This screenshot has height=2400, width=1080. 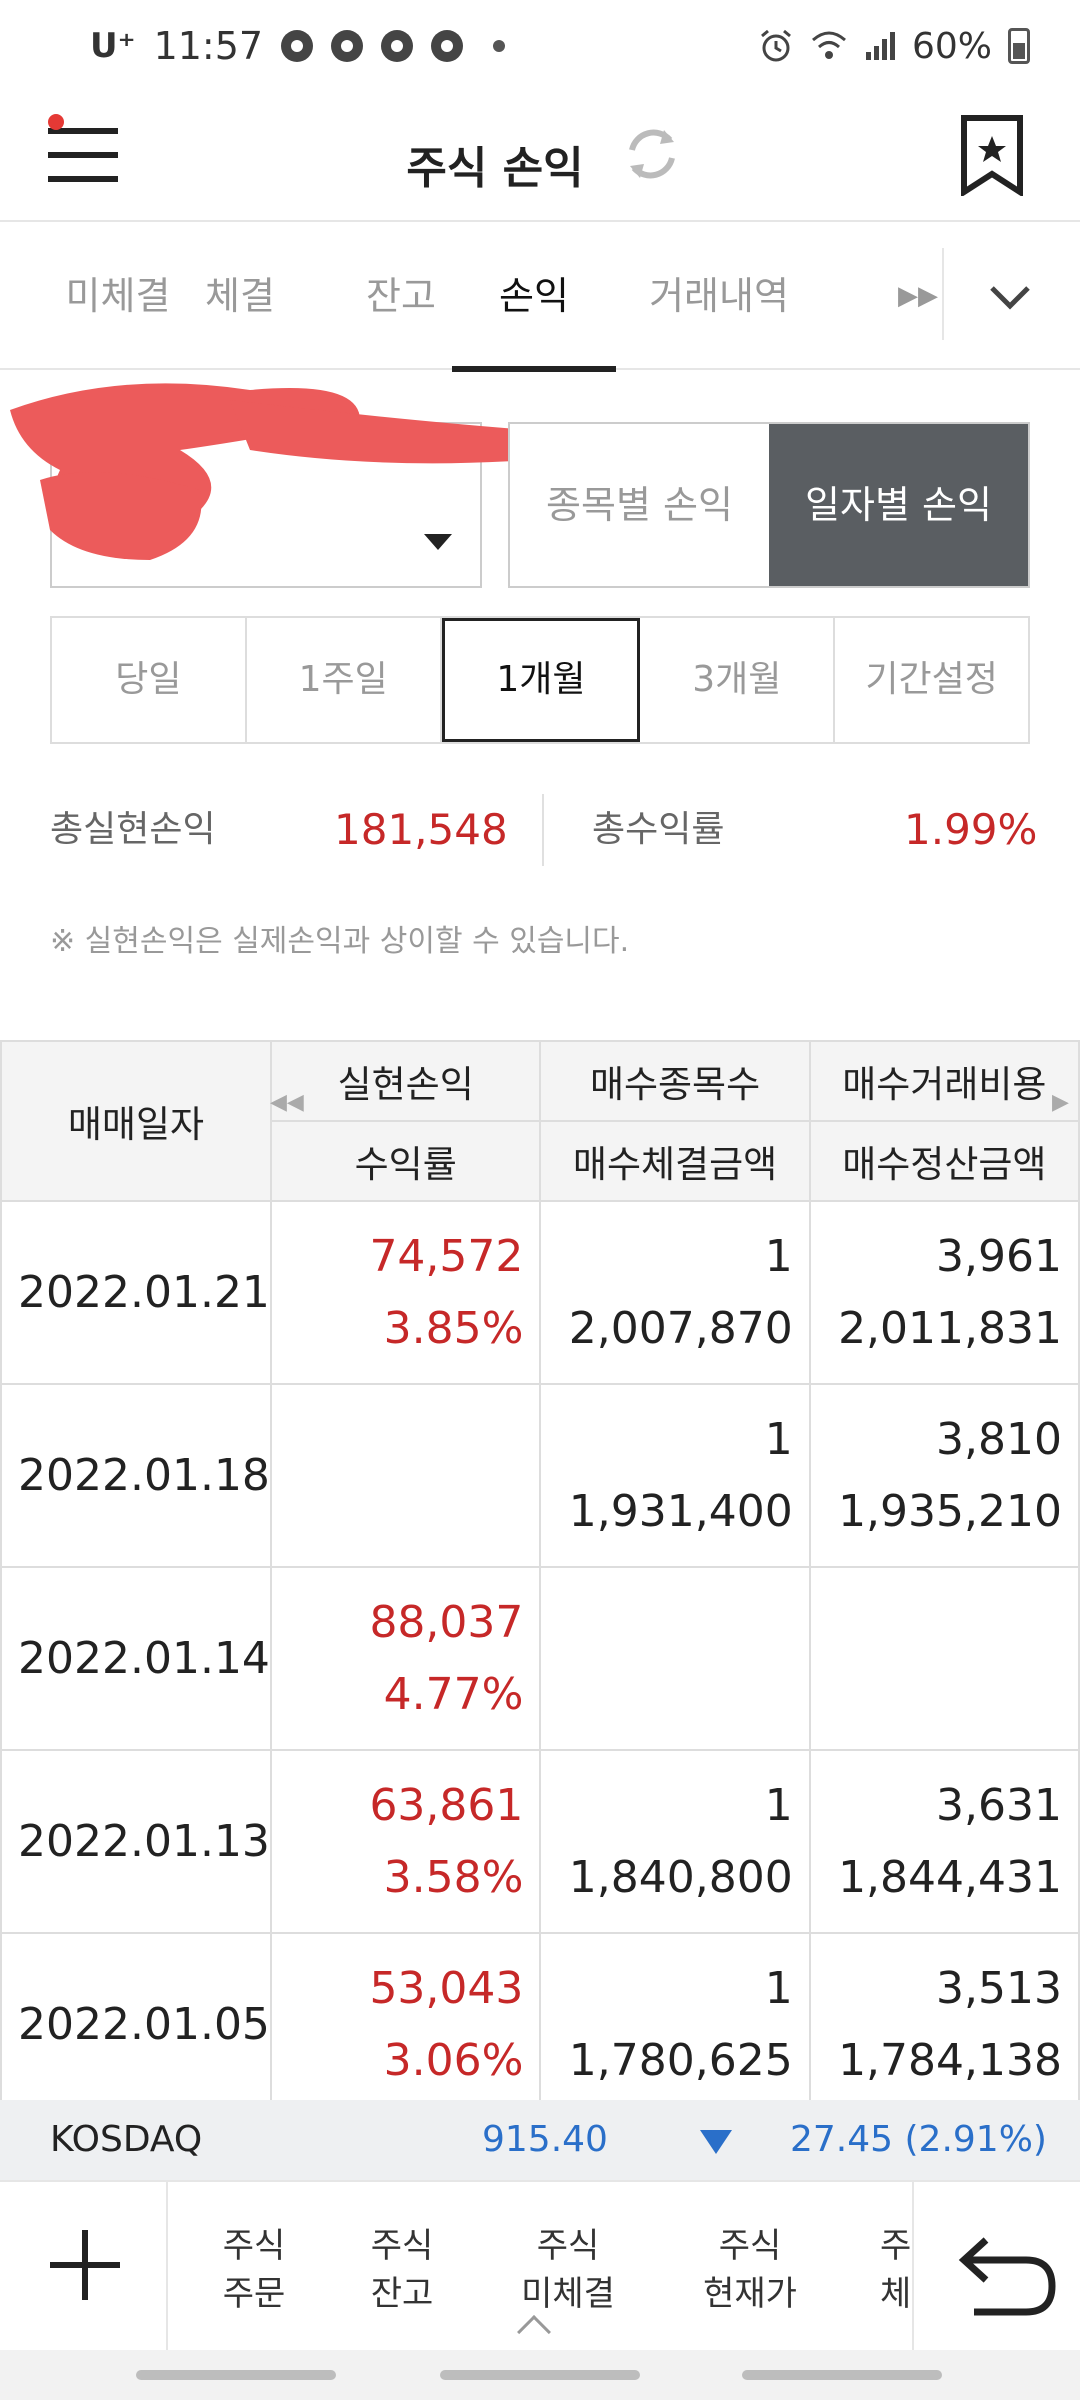 I want to click on add-menu-button, so click(x=84, y=2267).